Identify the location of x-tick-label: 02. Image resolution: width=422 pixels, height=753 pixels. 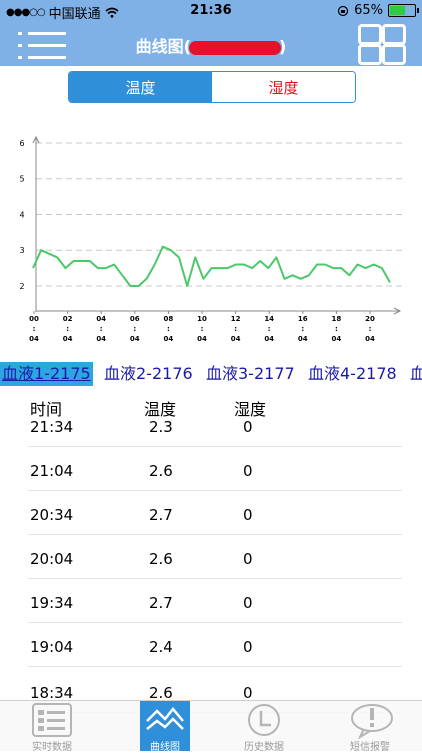
(68, 319).